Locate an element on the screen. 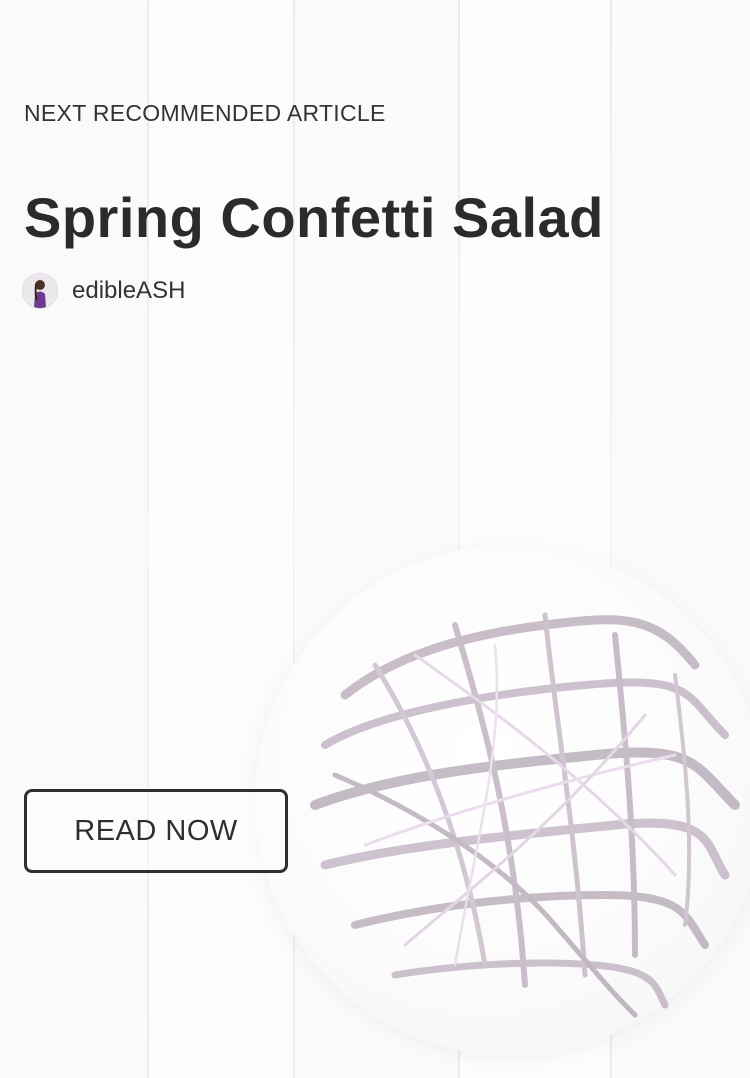 This screenshot has height=1078, width=750. author-avatar is located at coordinates (40, 291).